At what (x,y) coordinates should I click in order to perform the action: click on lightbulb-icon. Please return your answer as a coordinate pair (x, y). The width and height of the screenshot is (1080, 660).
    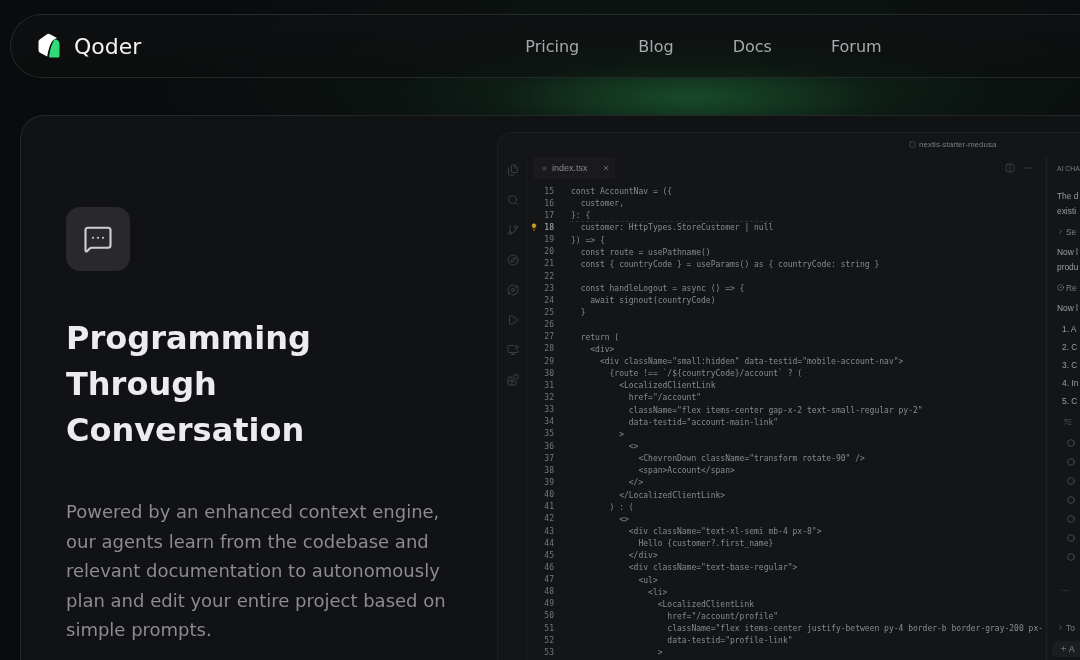
    Looking at the image, I should click on (534, 227).